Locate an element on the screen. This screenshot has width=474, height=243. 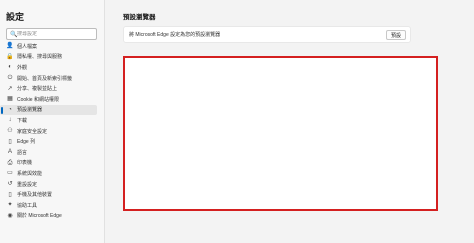
download-icon: ↓ is located at coordinates (10, 120).